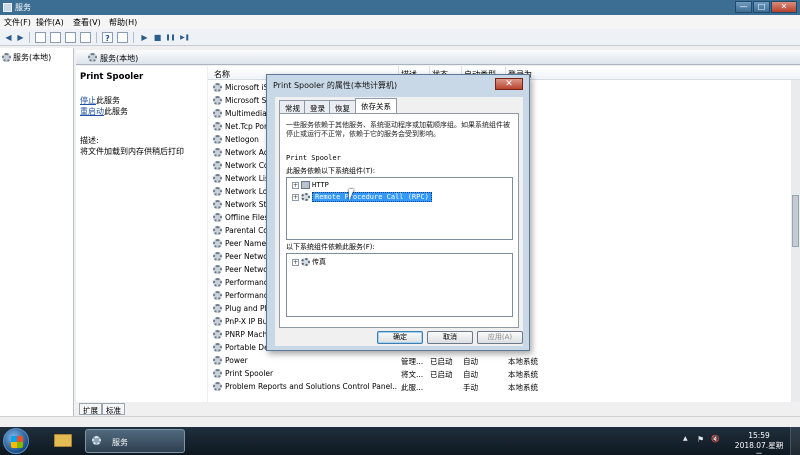 This screenshot has height=455, width=800. Describe the element at coordinates (144, 37) in the screenshot. I see `start-service-icon: ▶` at that location.